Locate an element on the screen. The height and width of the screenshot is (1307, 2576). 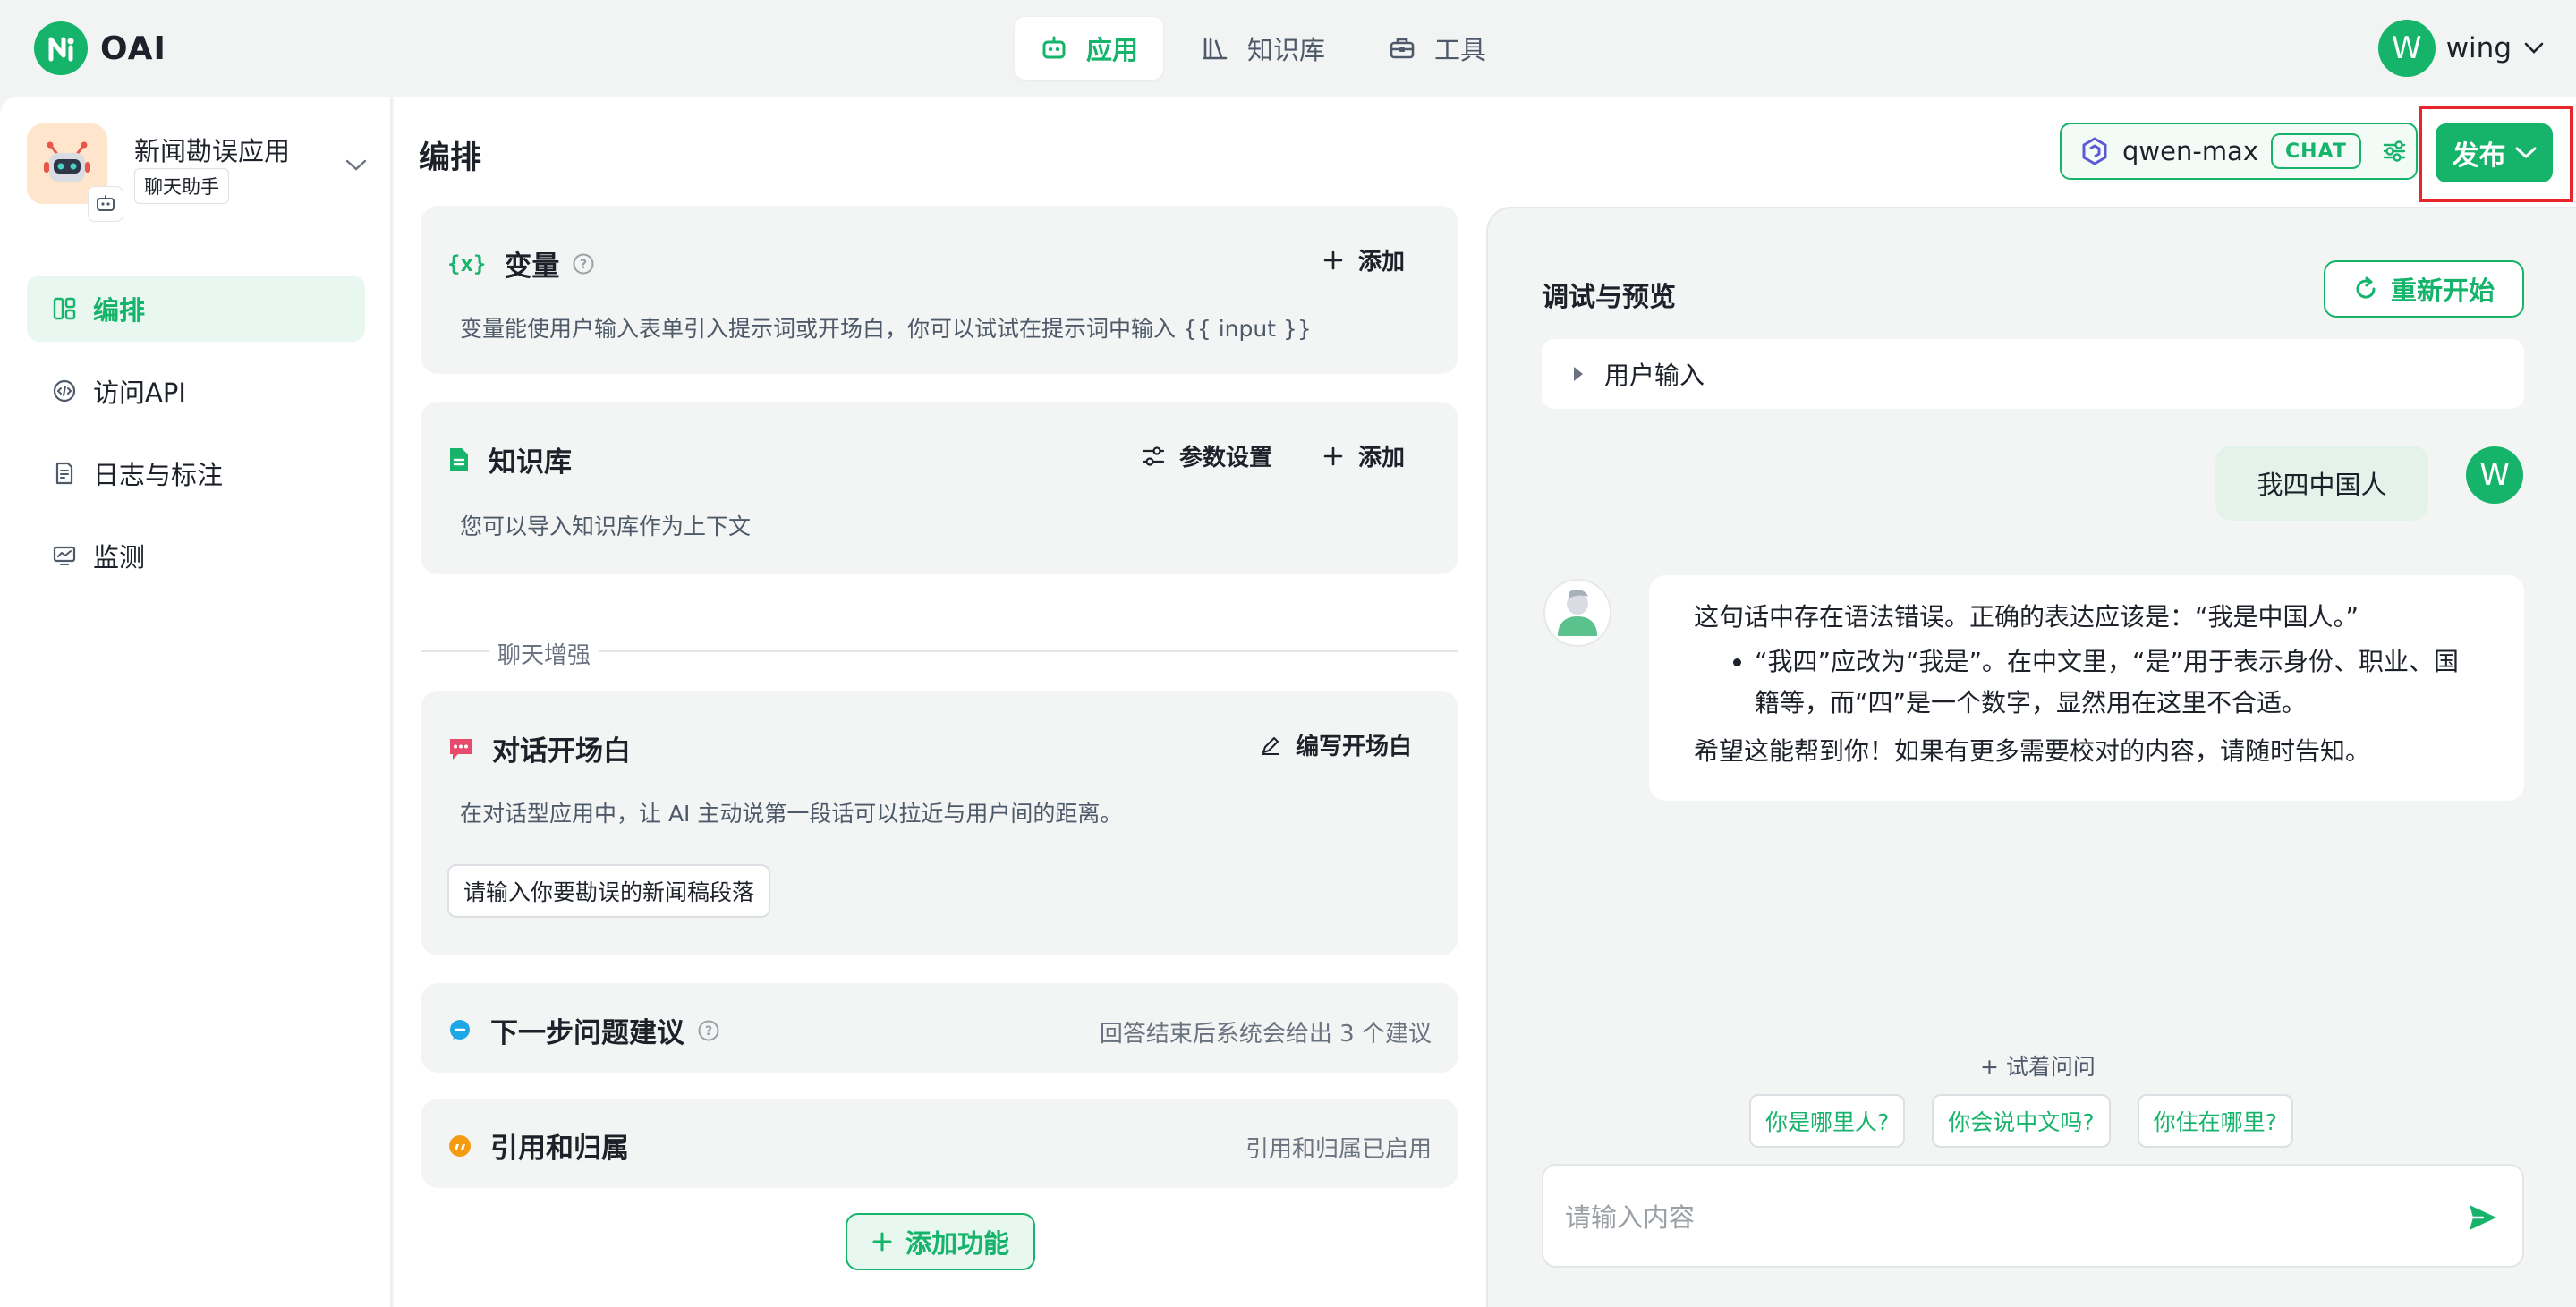
pencil-icon is located at coordinates (1270, 745).